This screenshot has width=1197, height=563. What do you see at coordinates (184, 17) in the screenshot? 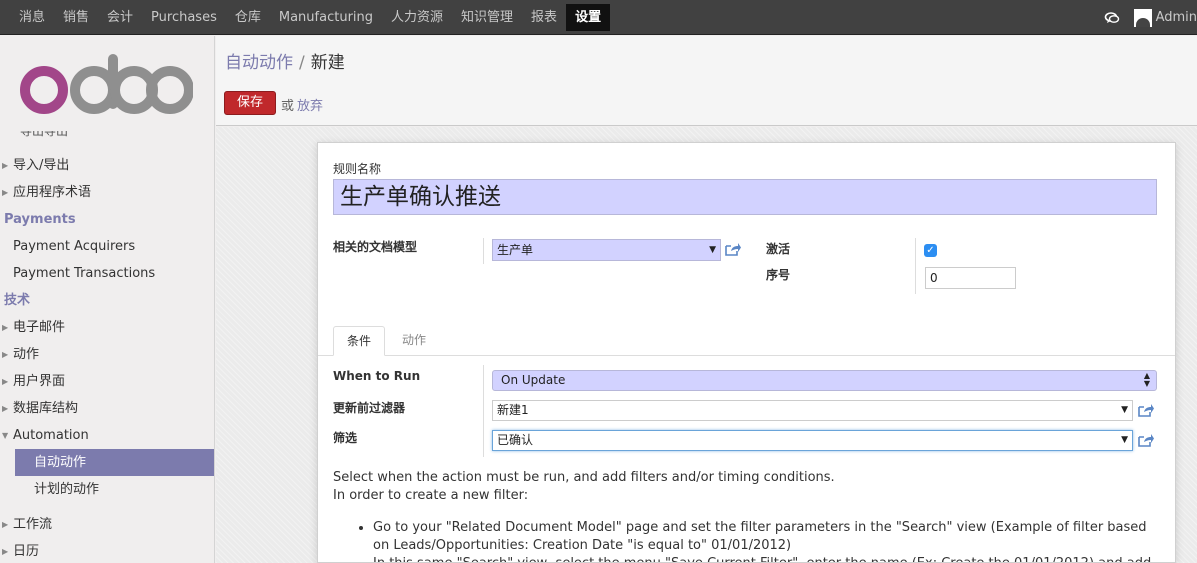
I see `menu-purchases: Purchases` at bounding box center [184, 17].